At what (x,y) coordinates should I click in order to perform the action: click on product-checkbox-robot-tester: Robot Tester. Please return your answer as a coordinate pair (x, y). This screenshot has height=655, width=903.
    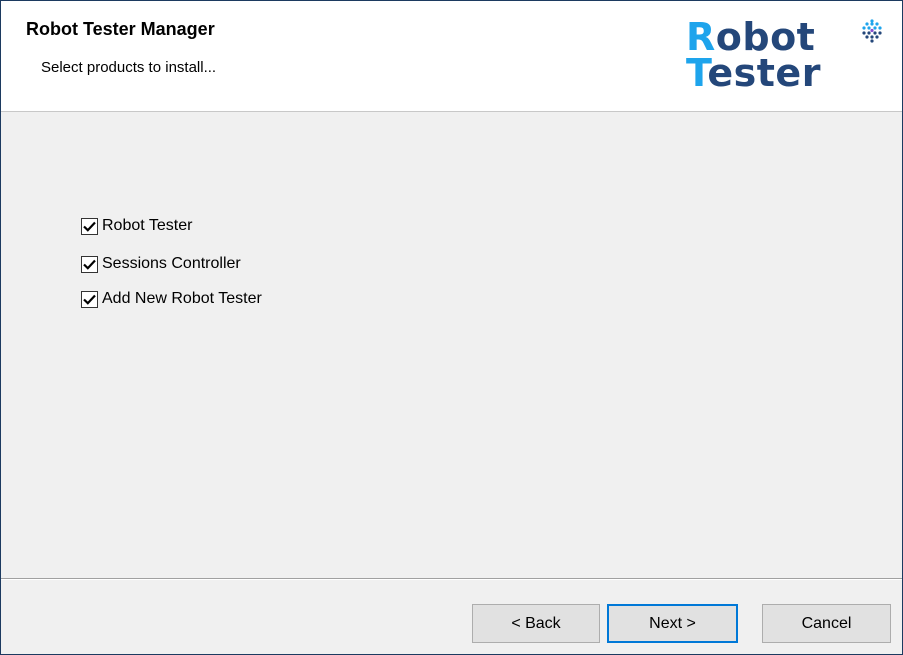
    Looking at the image, I should click on (136, 226).